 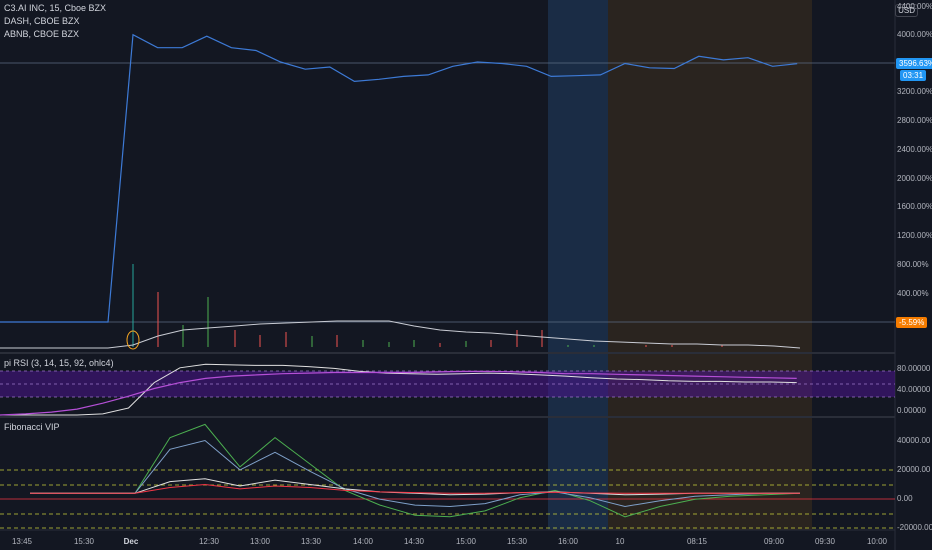 I want to click on price-axis-label: 2000.00%, so click(x=914, y=178).